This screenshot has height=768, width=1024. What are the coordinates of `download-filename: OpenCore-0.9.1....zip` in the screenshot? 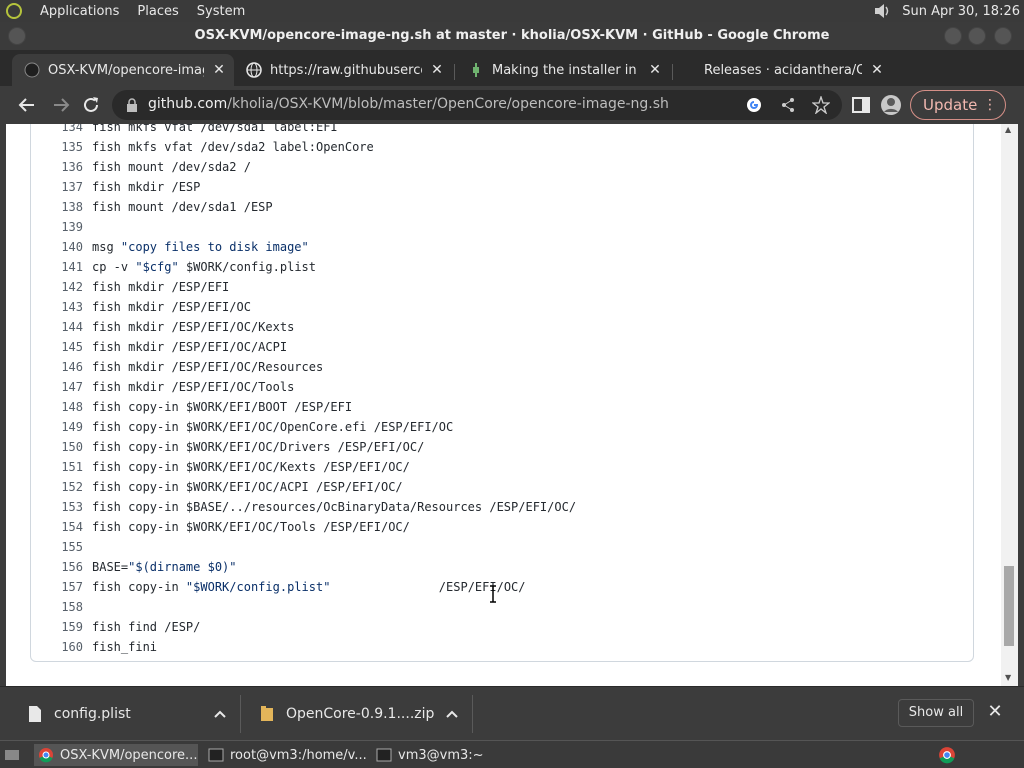 It's located at (360, 714).